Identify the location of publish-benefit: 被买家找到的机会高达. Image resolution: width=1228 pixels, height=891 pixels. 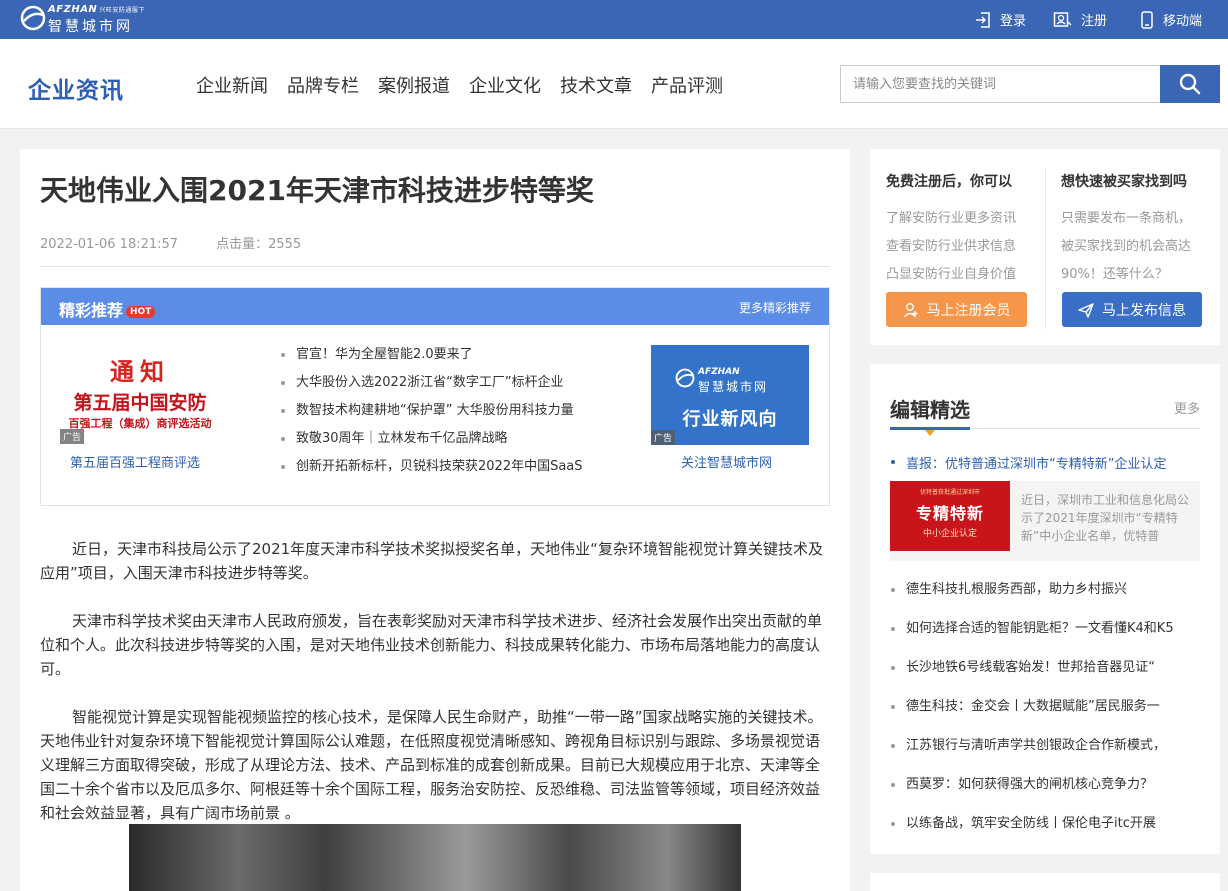
(1126, 246).